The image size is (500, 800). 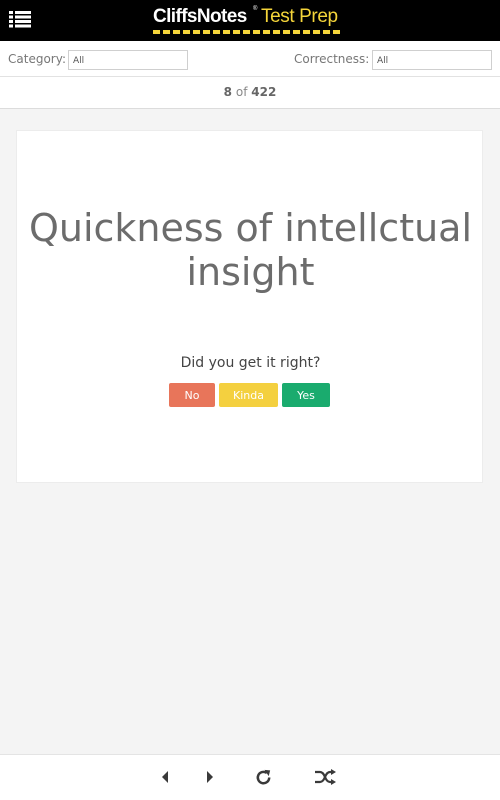 I want to click on correctness-label: Correctness:, so click(x=332, y=59).